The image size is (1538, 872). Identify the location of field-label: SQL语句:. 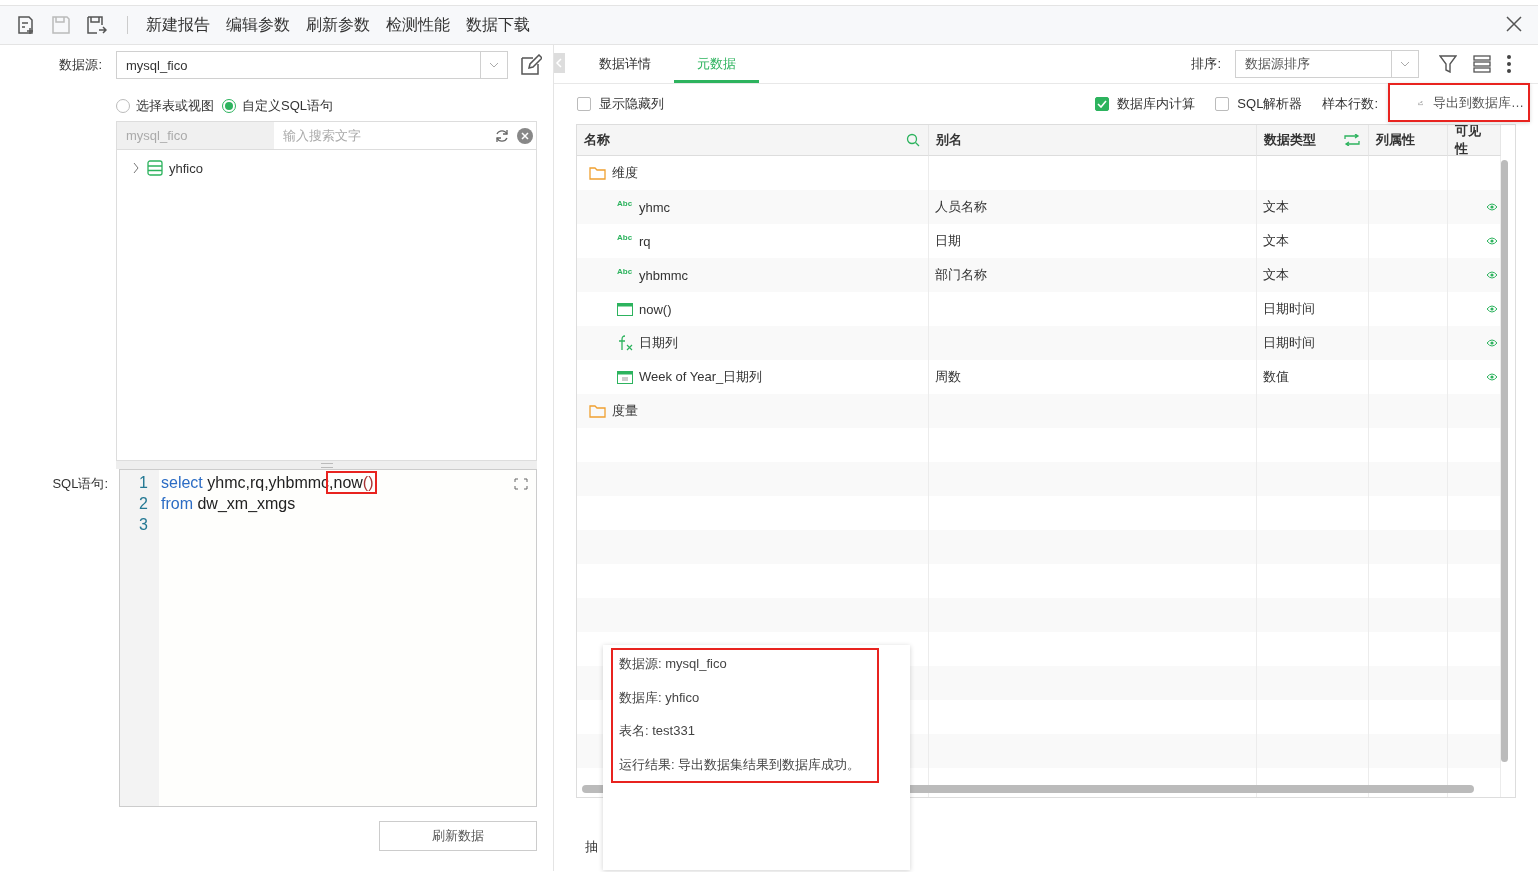
(79, 484).